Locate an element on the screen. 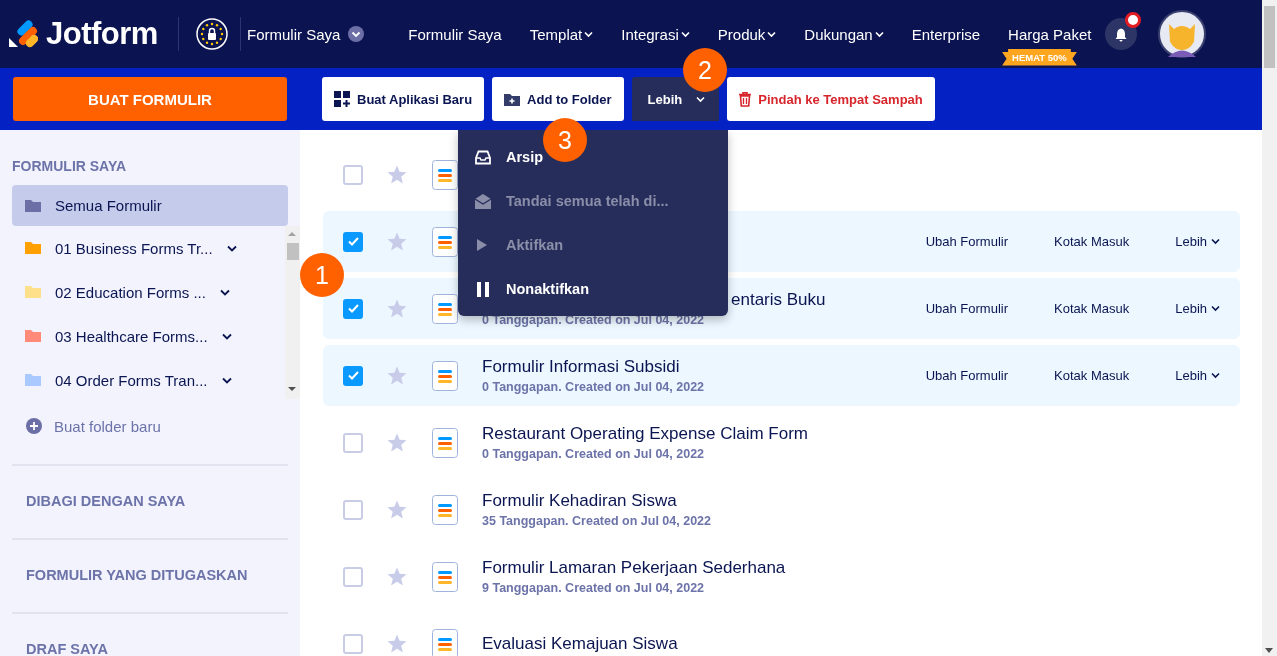 The image size is (1277, 656). logo-icon is located at coordinates (23, 34).